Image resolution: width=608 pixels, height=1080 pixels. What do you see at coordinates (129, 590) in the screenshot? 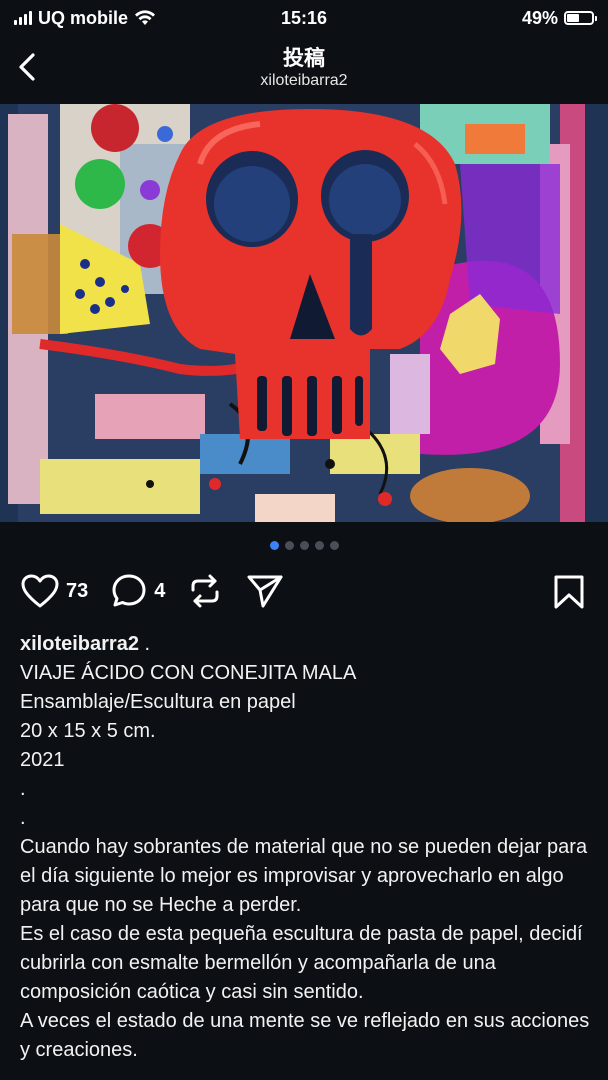
I see `comment-icon` at bounding box center [129, 590].